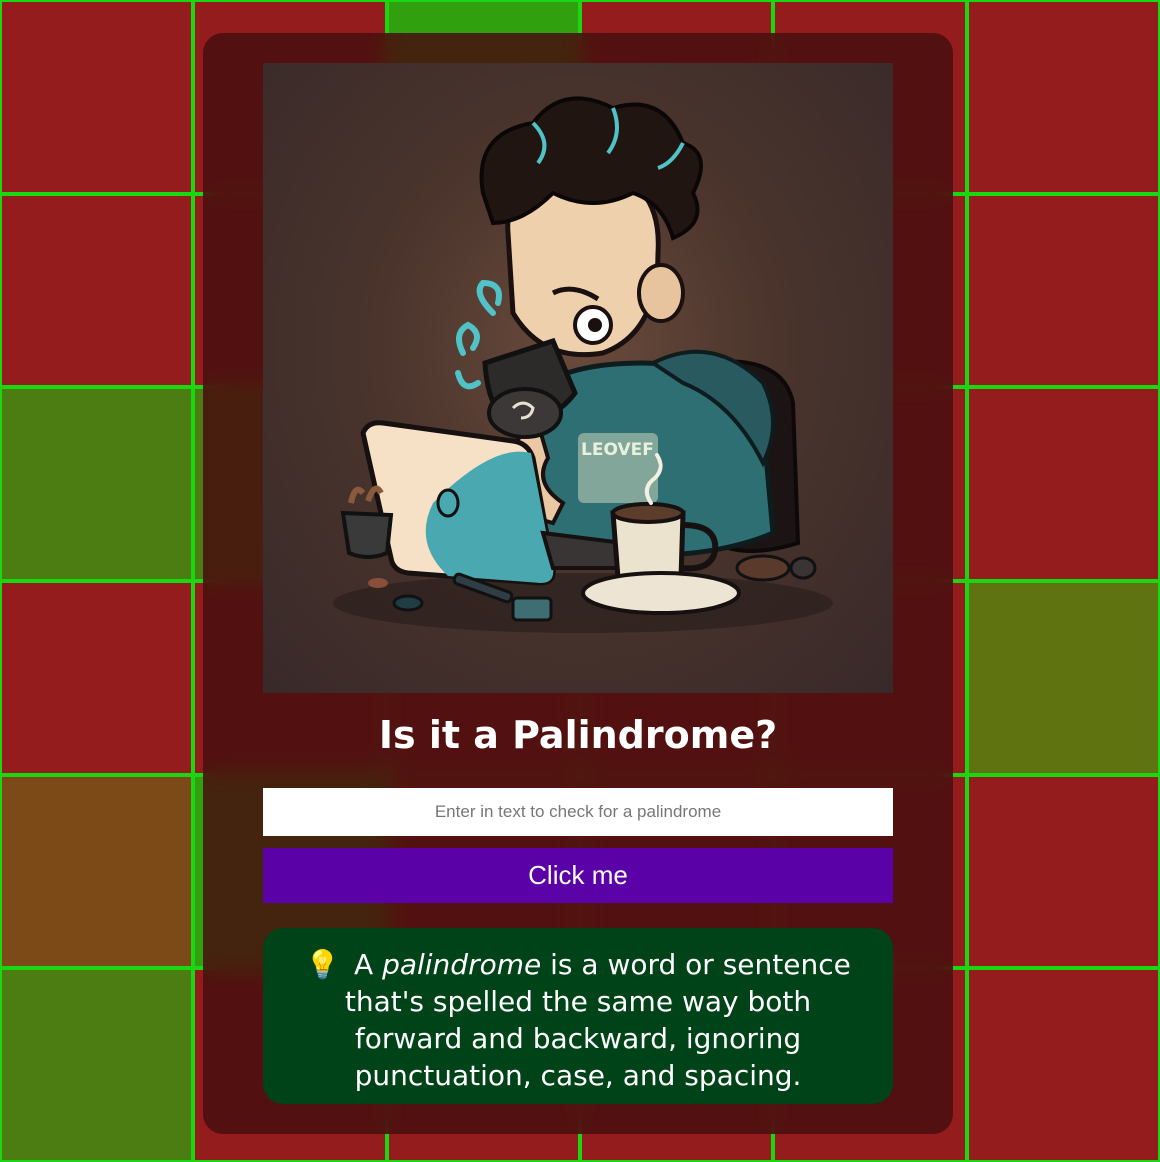  Describe the element at coordinates (578, 812) in the screenshot. I see `palindrome-text-input` at that location.